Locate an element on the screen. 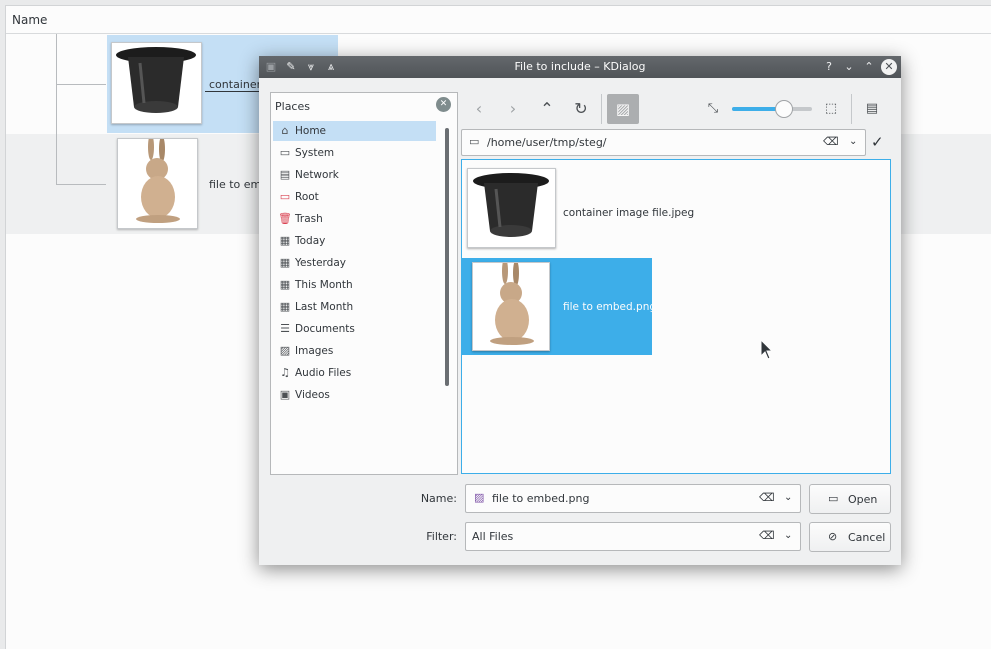 The width and height of the screenshot is (991, 649). filter-field: All Files ⌫ ⌄ is located at coordinates (633, 536).